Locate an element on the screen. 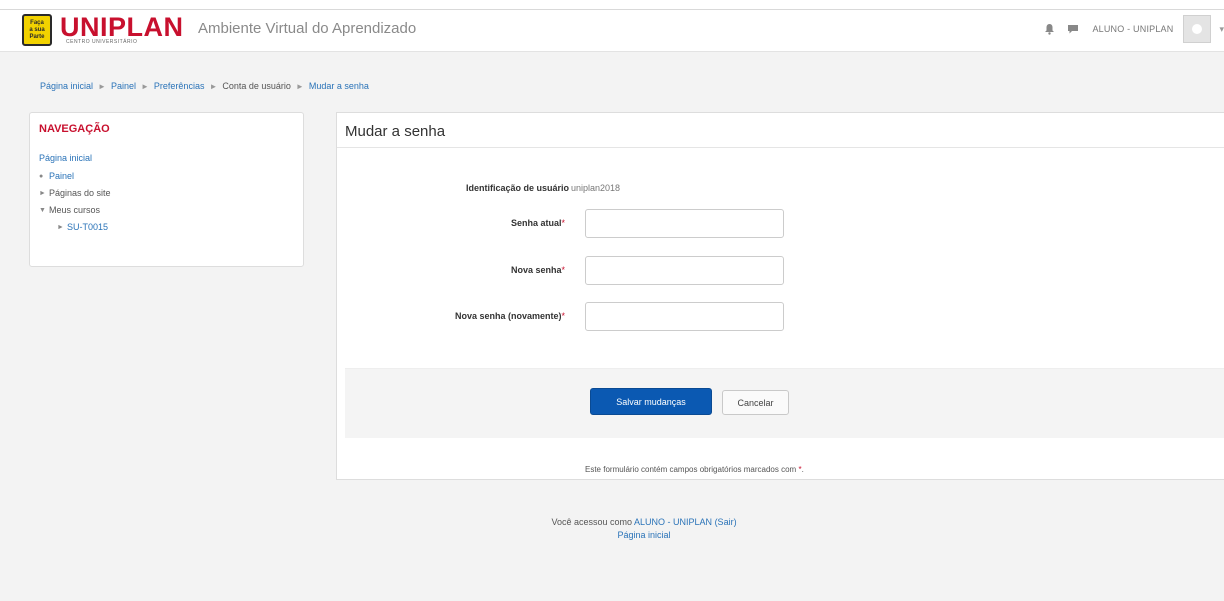  new-password-again-label: Nova senha (novamente)* is located at coordinates (510, 316).